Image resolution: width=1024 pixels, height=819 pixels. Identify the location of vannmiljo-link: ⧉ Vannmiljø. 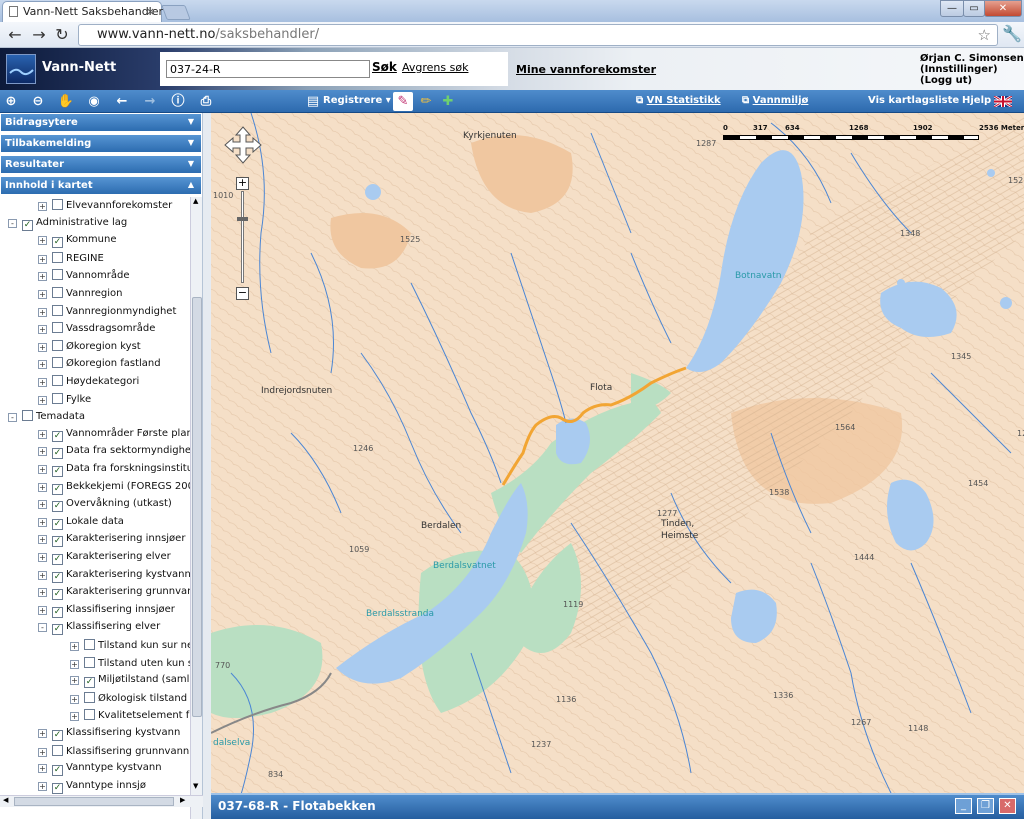
(775, 100).